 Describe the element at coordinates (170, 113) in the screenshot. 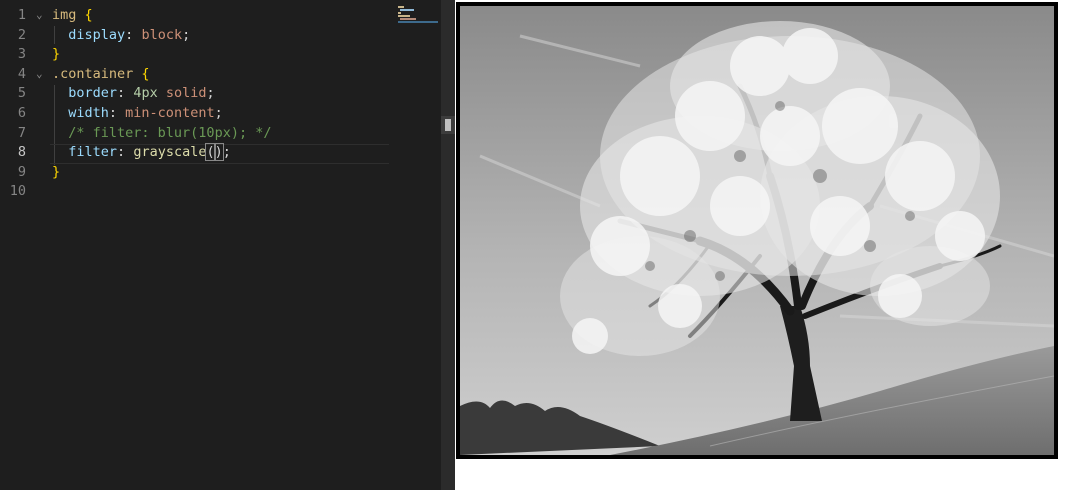

I see `code-token: min-content` at that location.